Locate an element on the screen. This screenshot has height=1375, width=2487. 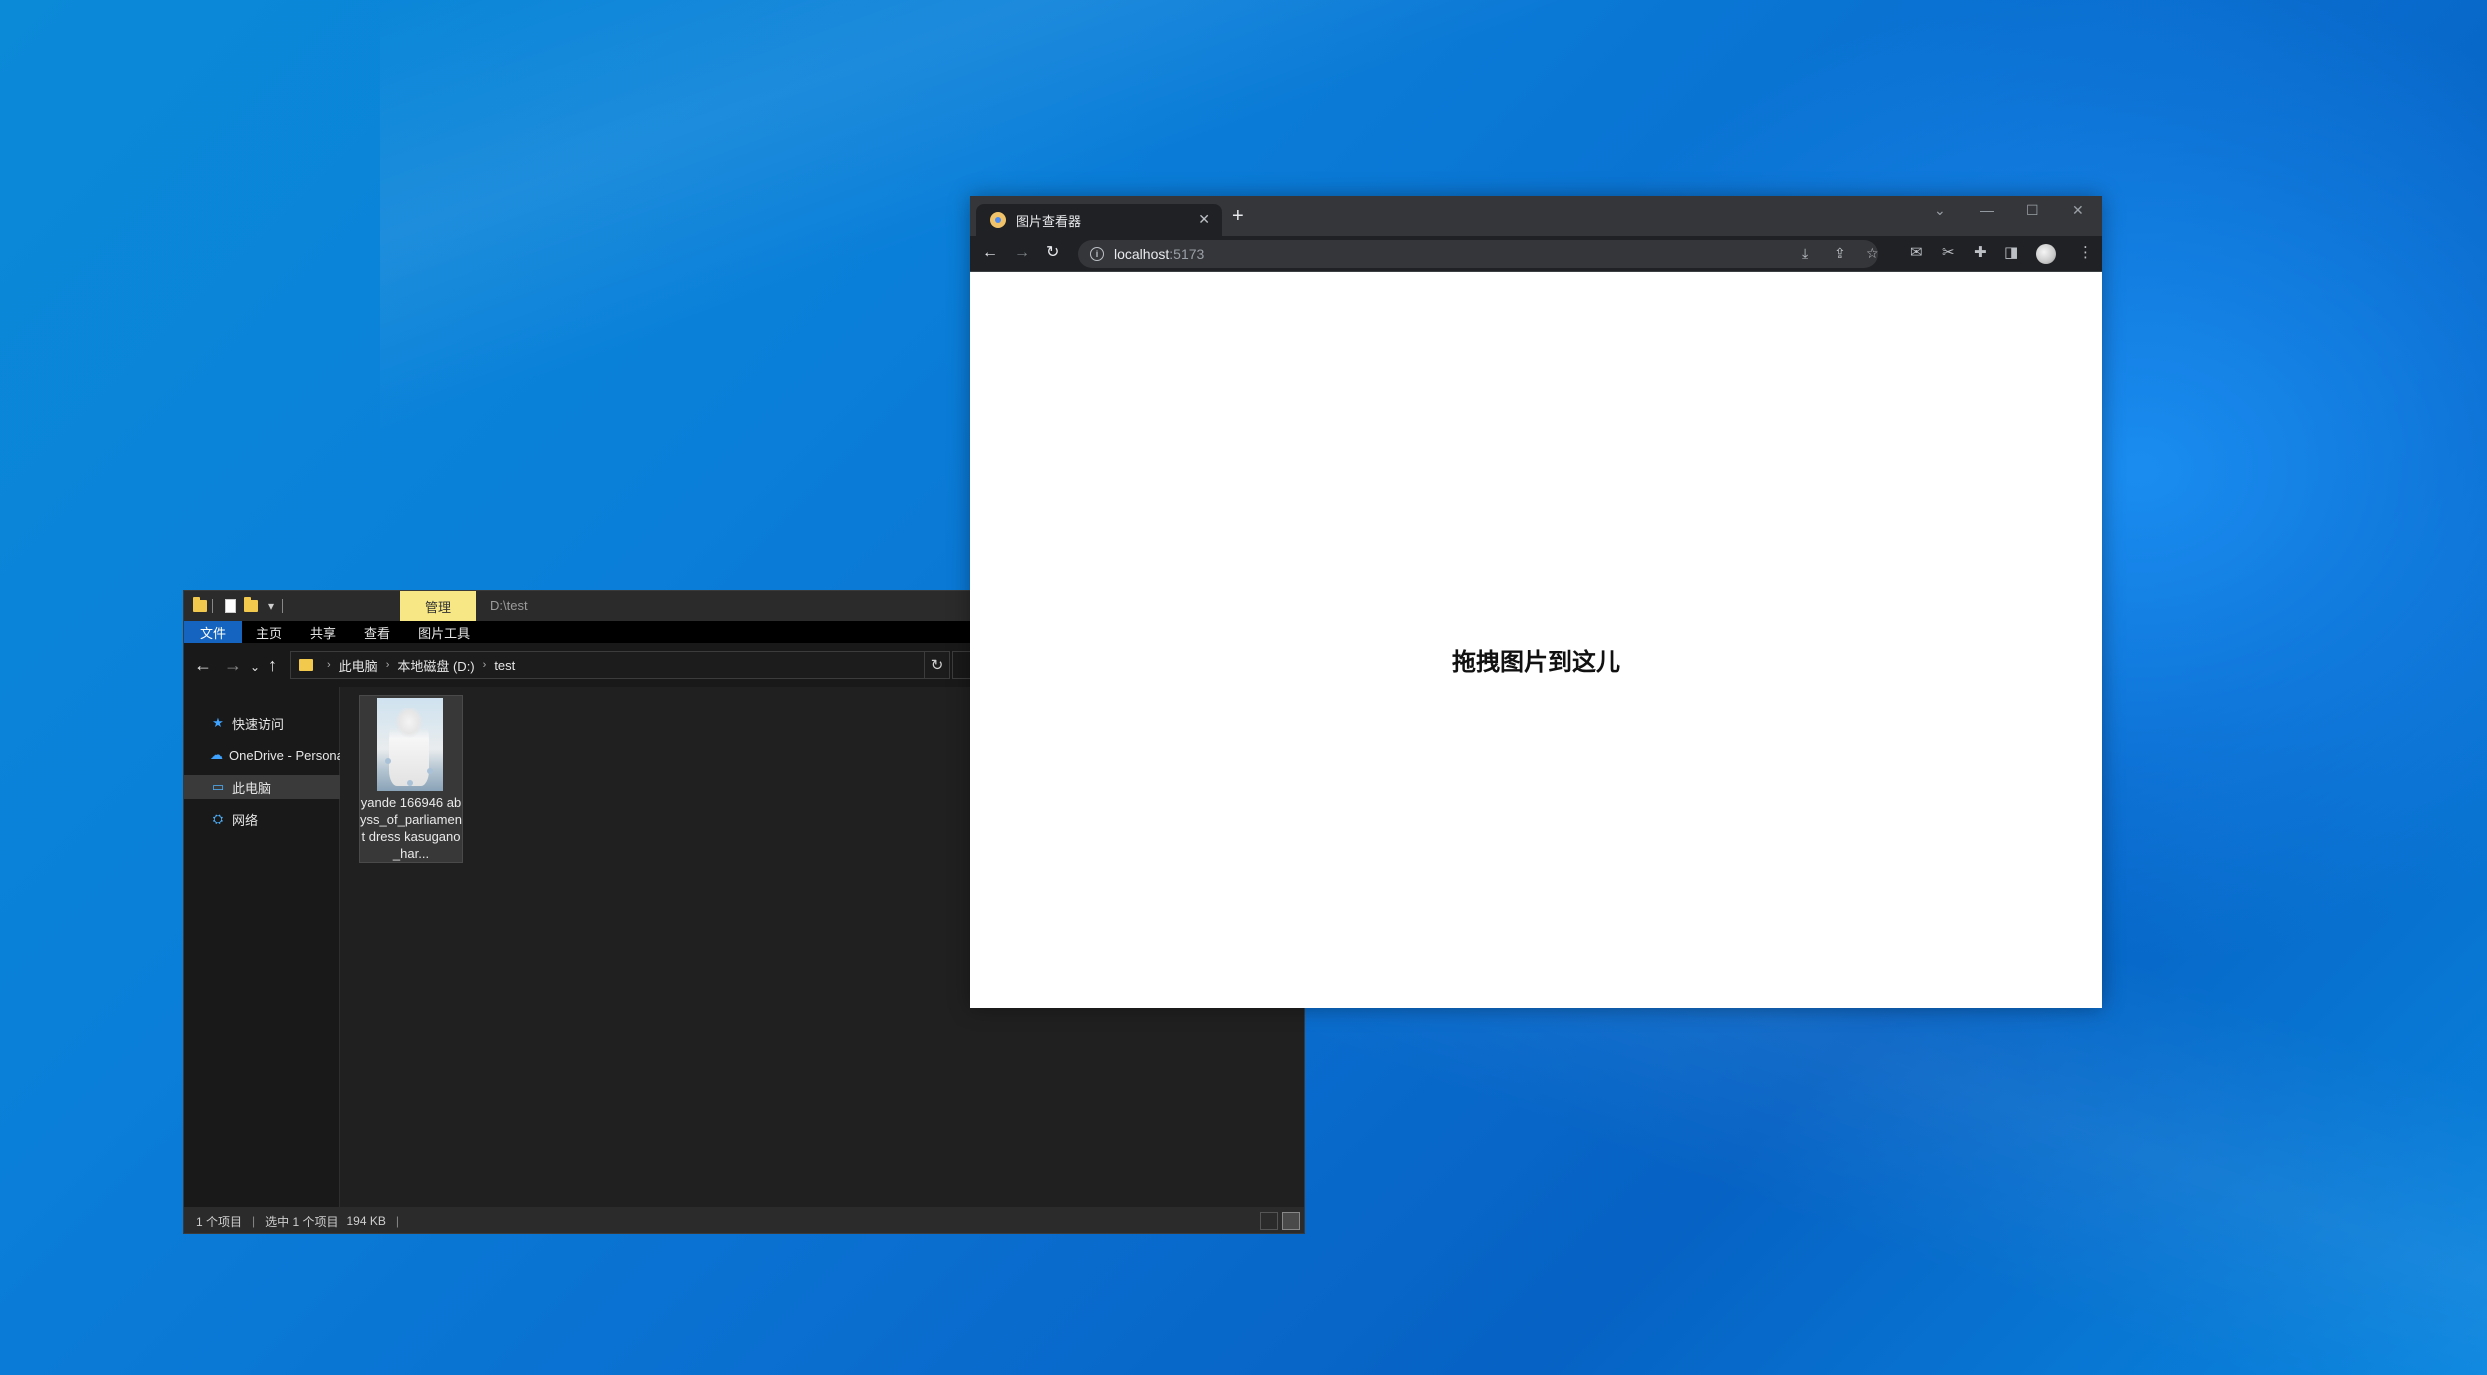
sidebar-item-network: ⛭ 网络 is located at coordinates (262, 819).